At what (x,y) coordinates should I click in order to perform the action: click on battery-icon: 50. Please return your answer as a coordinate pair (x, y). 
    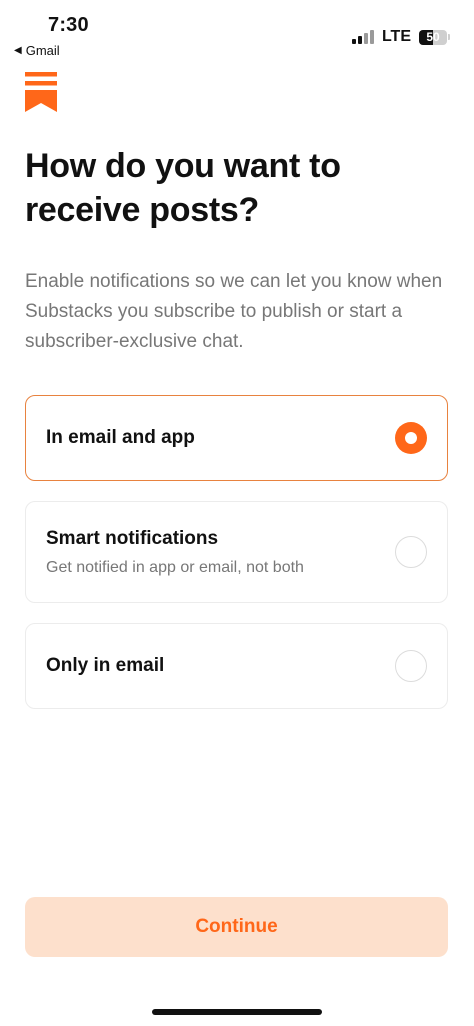
    Looking at the image, I should click on (434, 37).